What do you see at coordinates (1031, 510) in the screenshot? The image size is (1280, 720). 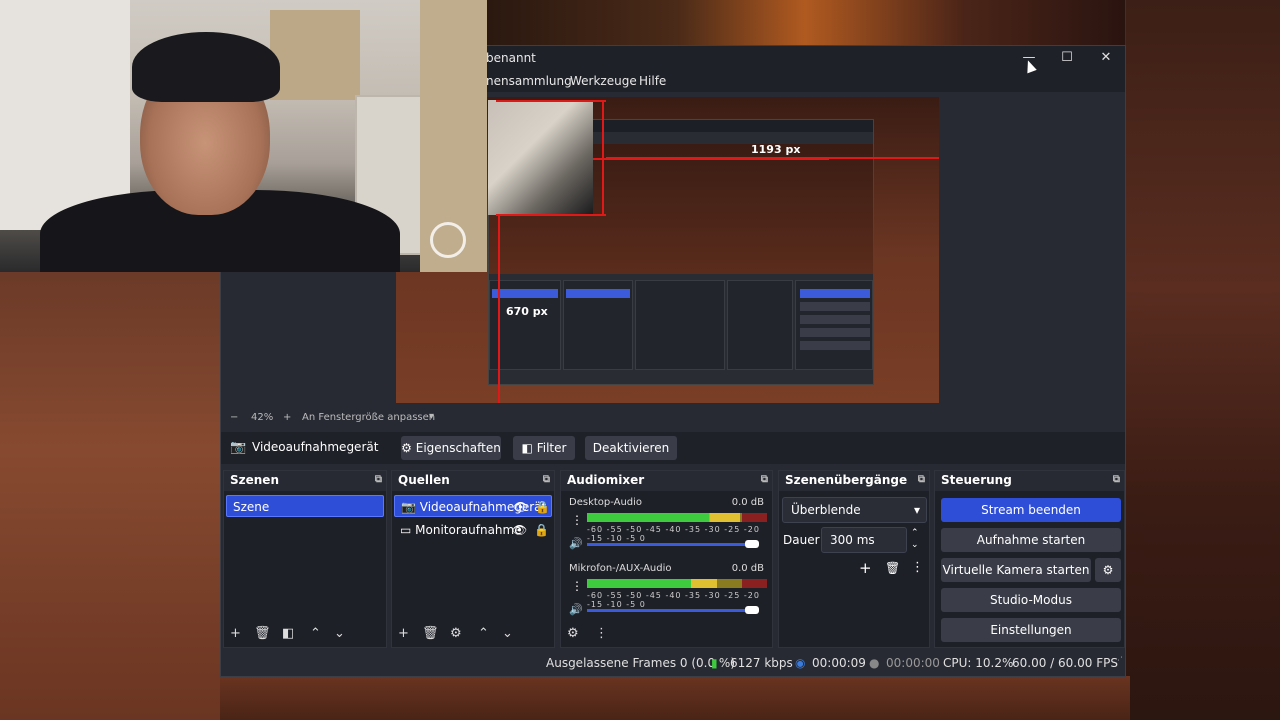 I see `stop-stream-button: Stream beenden` at bounding box center [1031, 510].